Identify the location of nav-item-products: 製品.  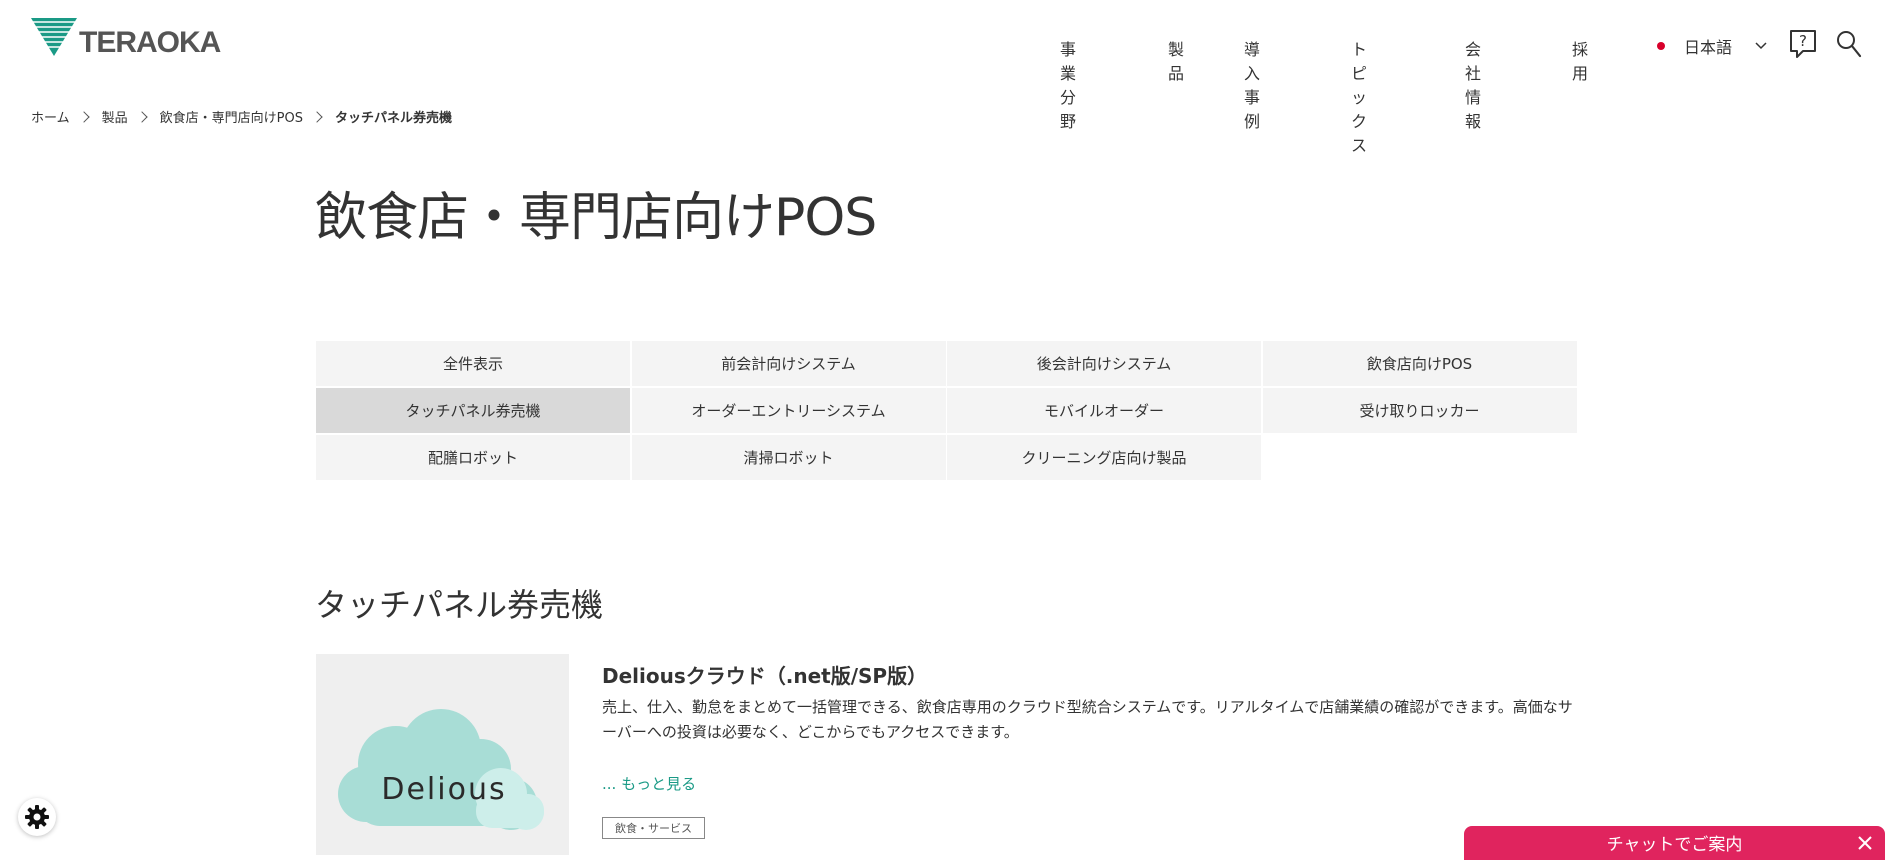
(1176, 60).